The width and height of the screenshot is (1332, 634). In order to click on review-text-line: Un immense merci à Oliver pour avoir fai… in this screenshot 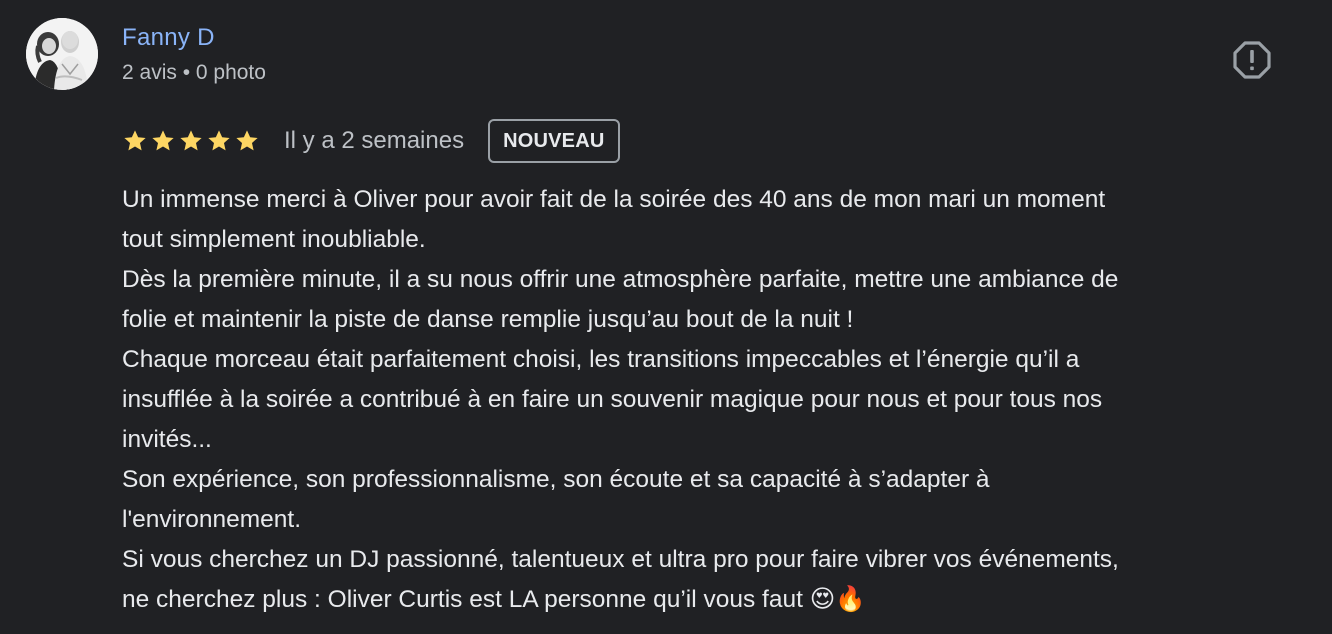, I will do `click(614, 199)`.